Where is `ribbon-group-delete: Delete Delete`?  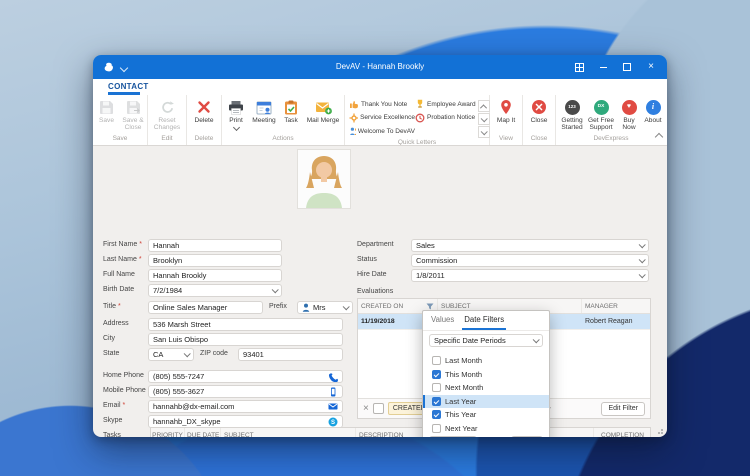 ribbon-group-delete: Delete Delete is located at coordinates (204, 120).